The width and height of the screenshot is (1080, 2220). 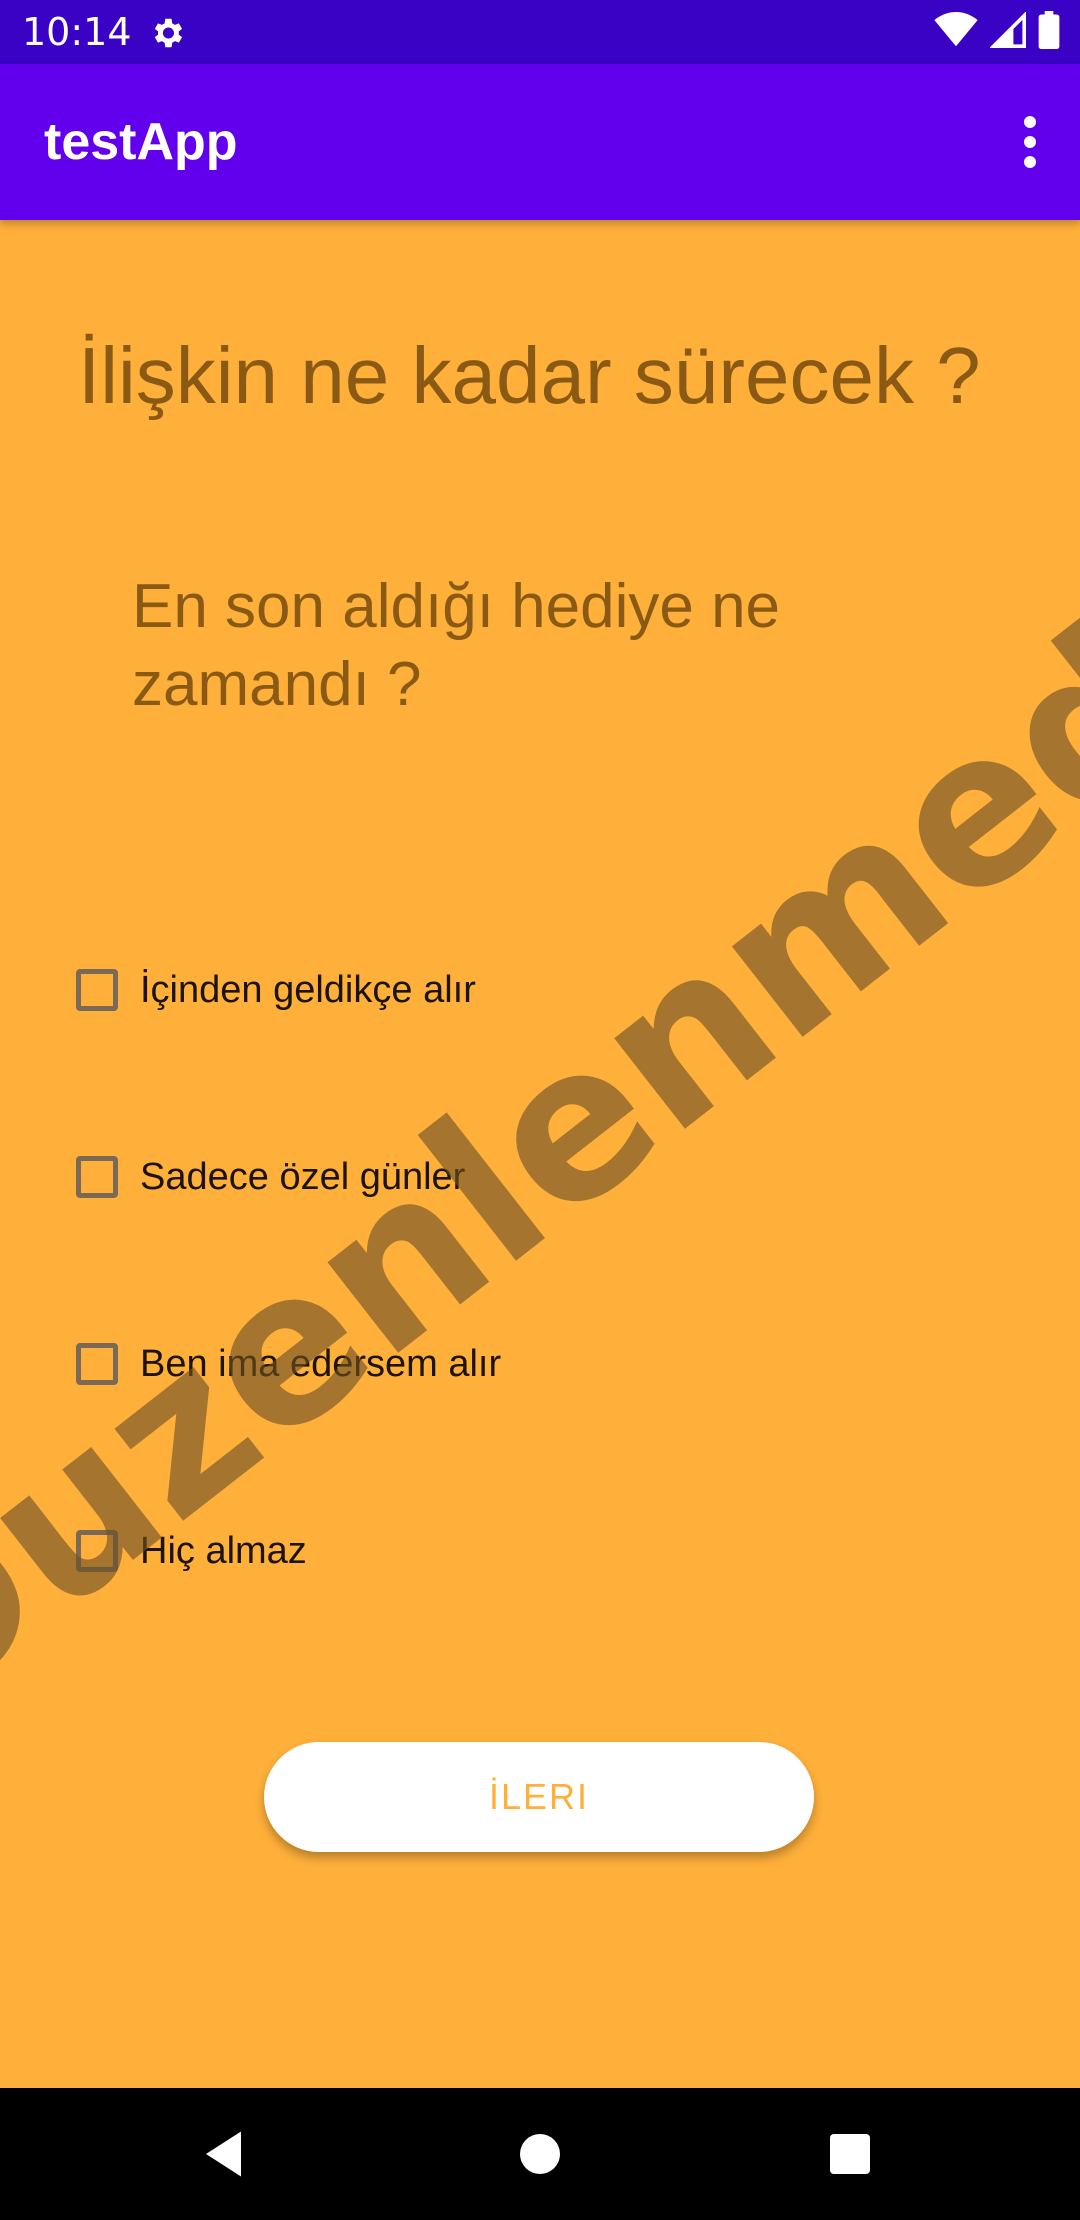 I want to click on navigation-bar, so click(x=540, y=2154).